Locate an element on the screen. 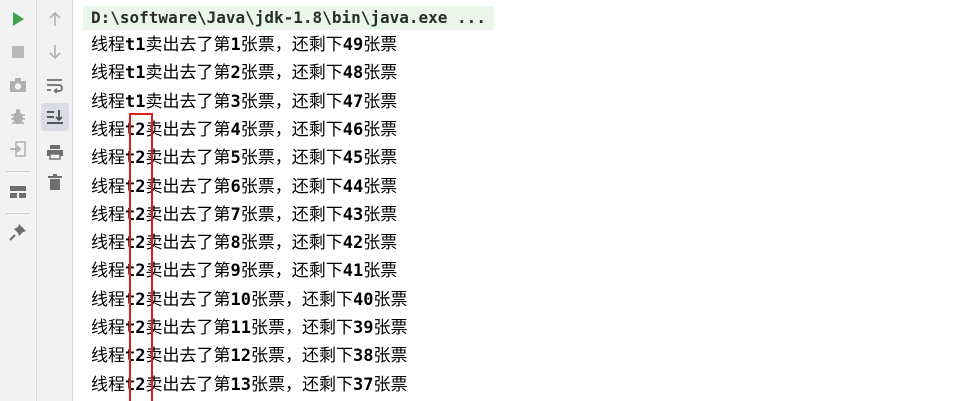 The width and height of the screenshot is (975, 401). remaining-count: 38 is located at coordinates (363, 356).